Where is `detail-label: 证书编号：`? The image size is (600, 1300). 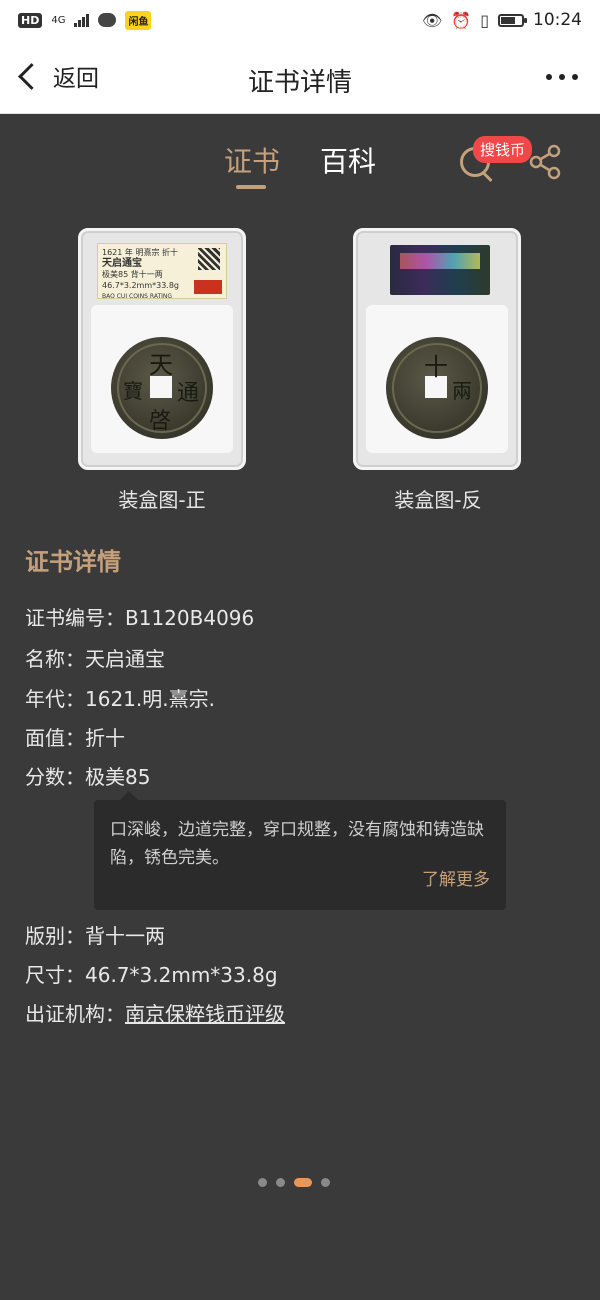
detail-label: 证书编号： is located at coordinates (75, 618).